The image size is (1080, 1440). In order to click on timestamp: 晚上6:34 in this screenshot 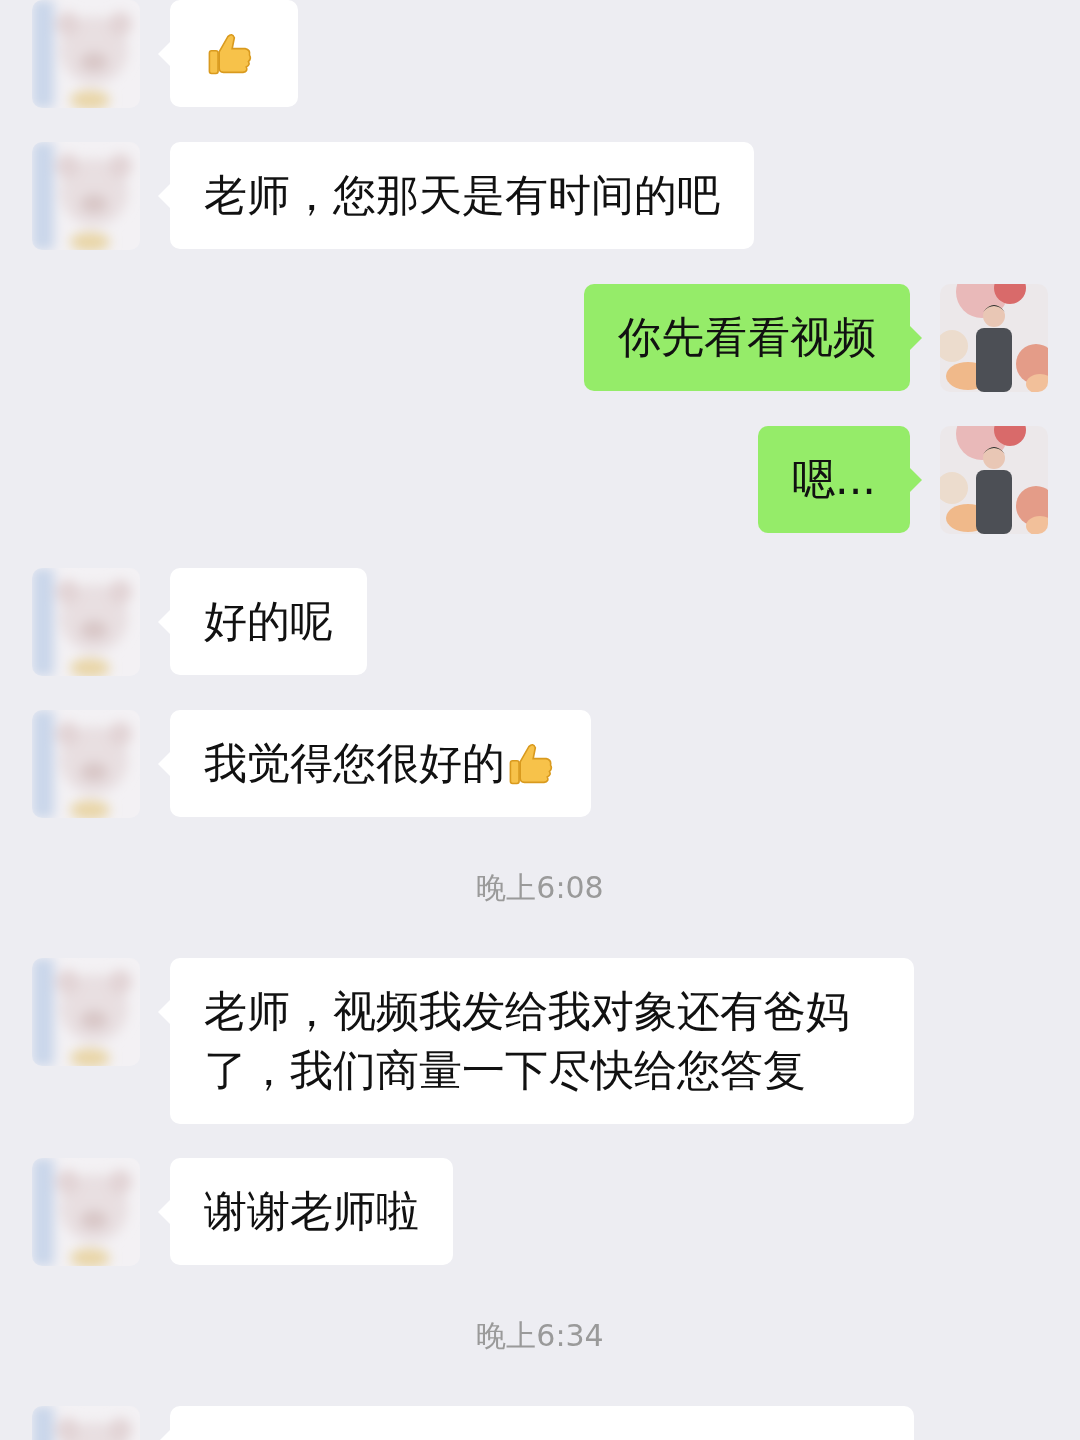, I will do `click(540, 1335)`.